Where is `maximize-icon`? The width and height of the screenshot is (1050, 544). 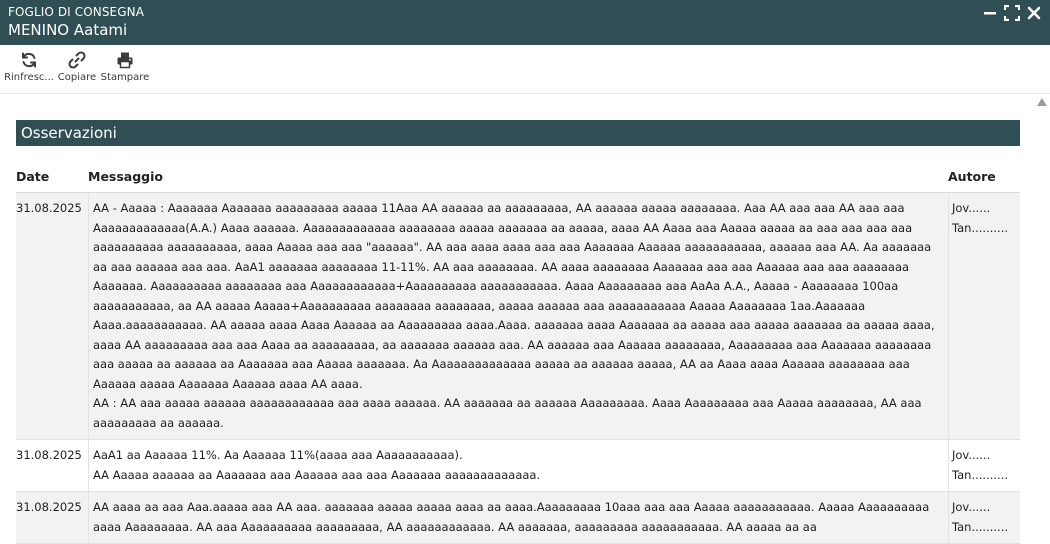 maximize-icon is located at coordinates (1012, 13).